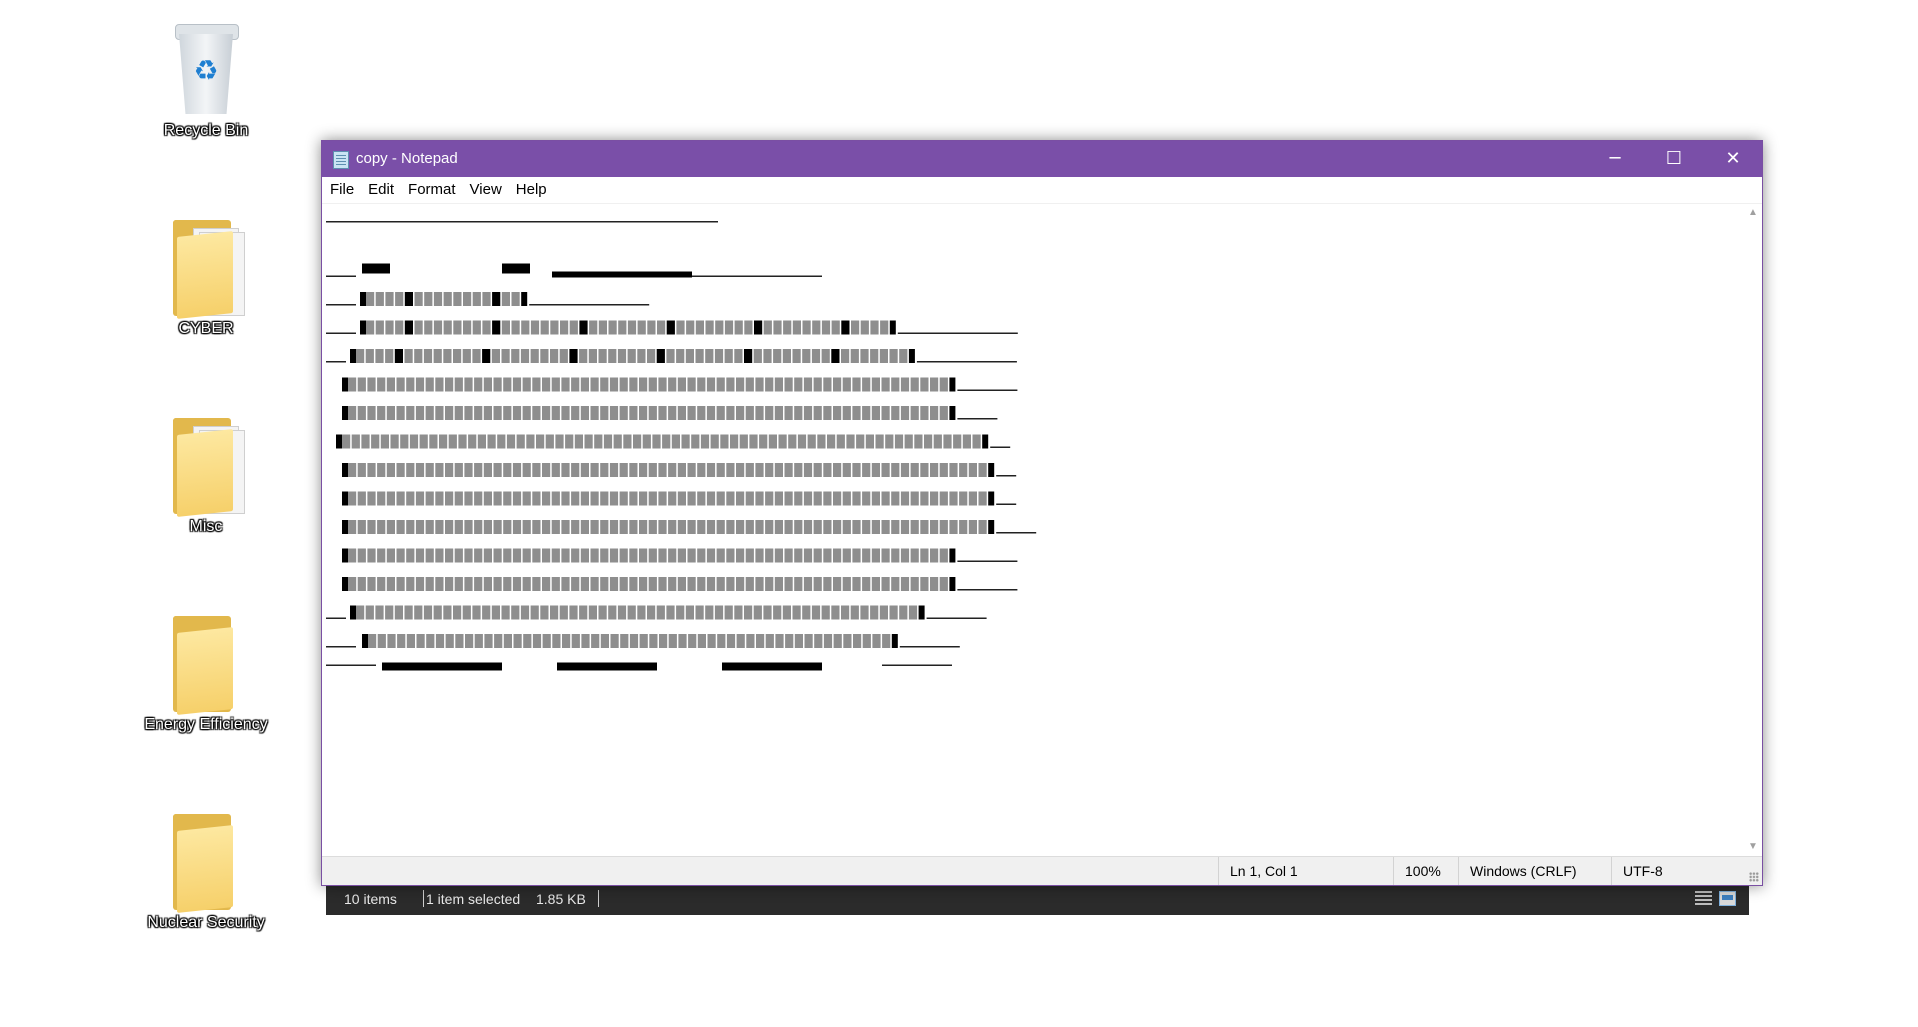 This screenshot has width=1918, height=1027. Describe the element at coordinates (209, 467) in the screenshot. I see `folder-icon` at that location.